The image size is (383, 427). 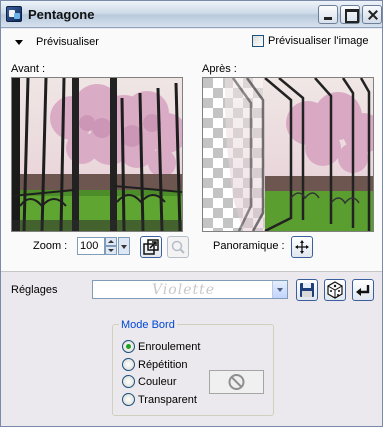 I want to click on section-divider, so click(x=191, y=271).